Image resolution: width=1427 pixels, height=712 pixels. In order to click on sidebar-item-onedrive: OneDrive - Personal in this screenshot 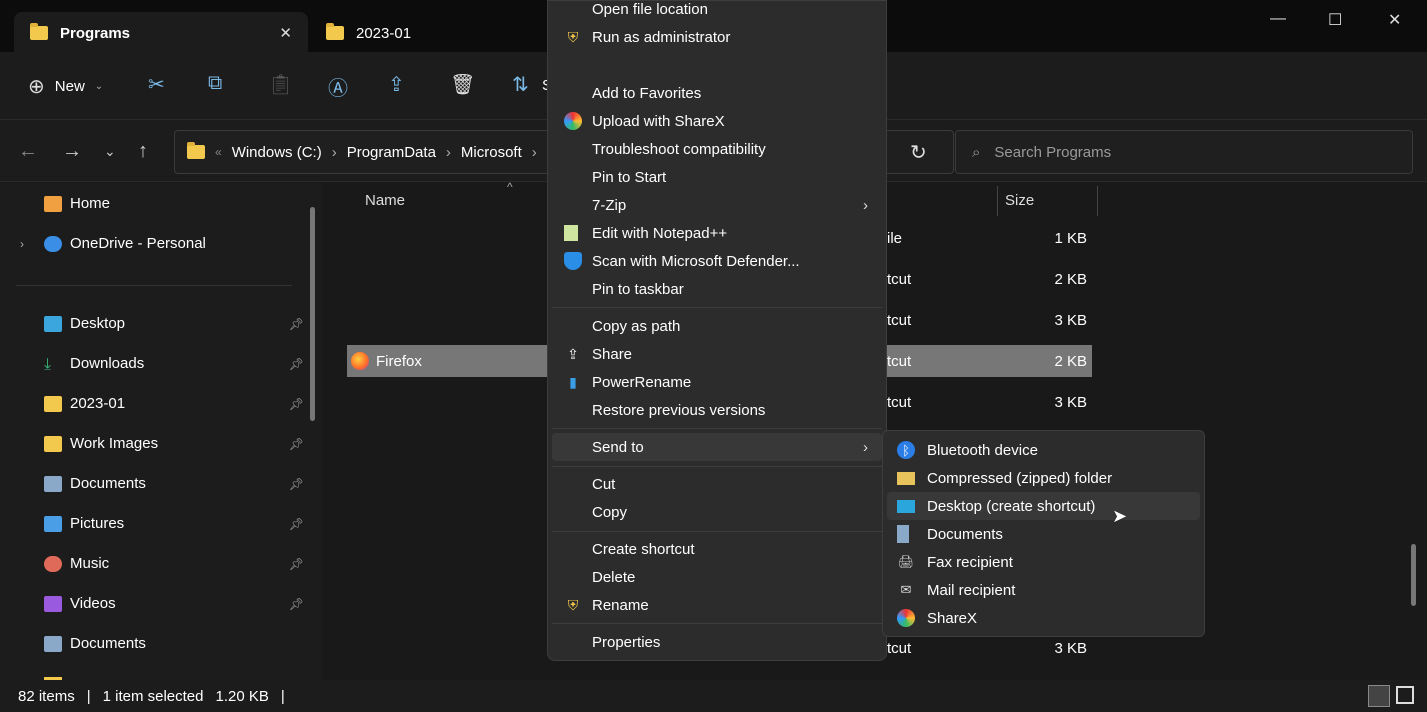, I will do `click(174, 243)`.